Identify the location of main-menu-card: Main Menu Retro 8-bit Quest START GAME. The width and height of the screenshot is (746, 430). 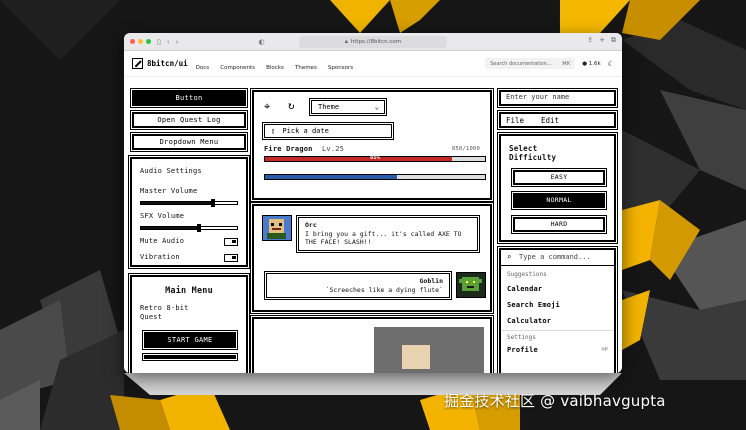
(189, 323).